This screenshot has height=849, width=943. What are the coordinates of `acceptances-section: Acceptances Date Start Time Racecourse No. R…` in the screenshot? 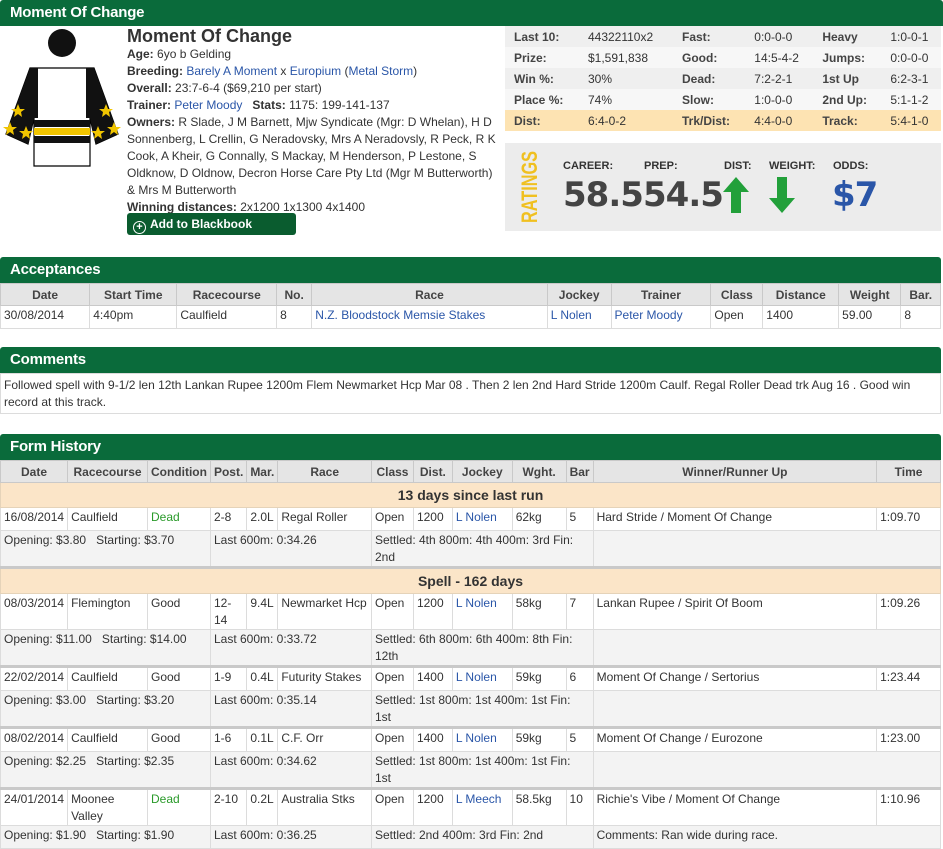 It's located at (470, 293).